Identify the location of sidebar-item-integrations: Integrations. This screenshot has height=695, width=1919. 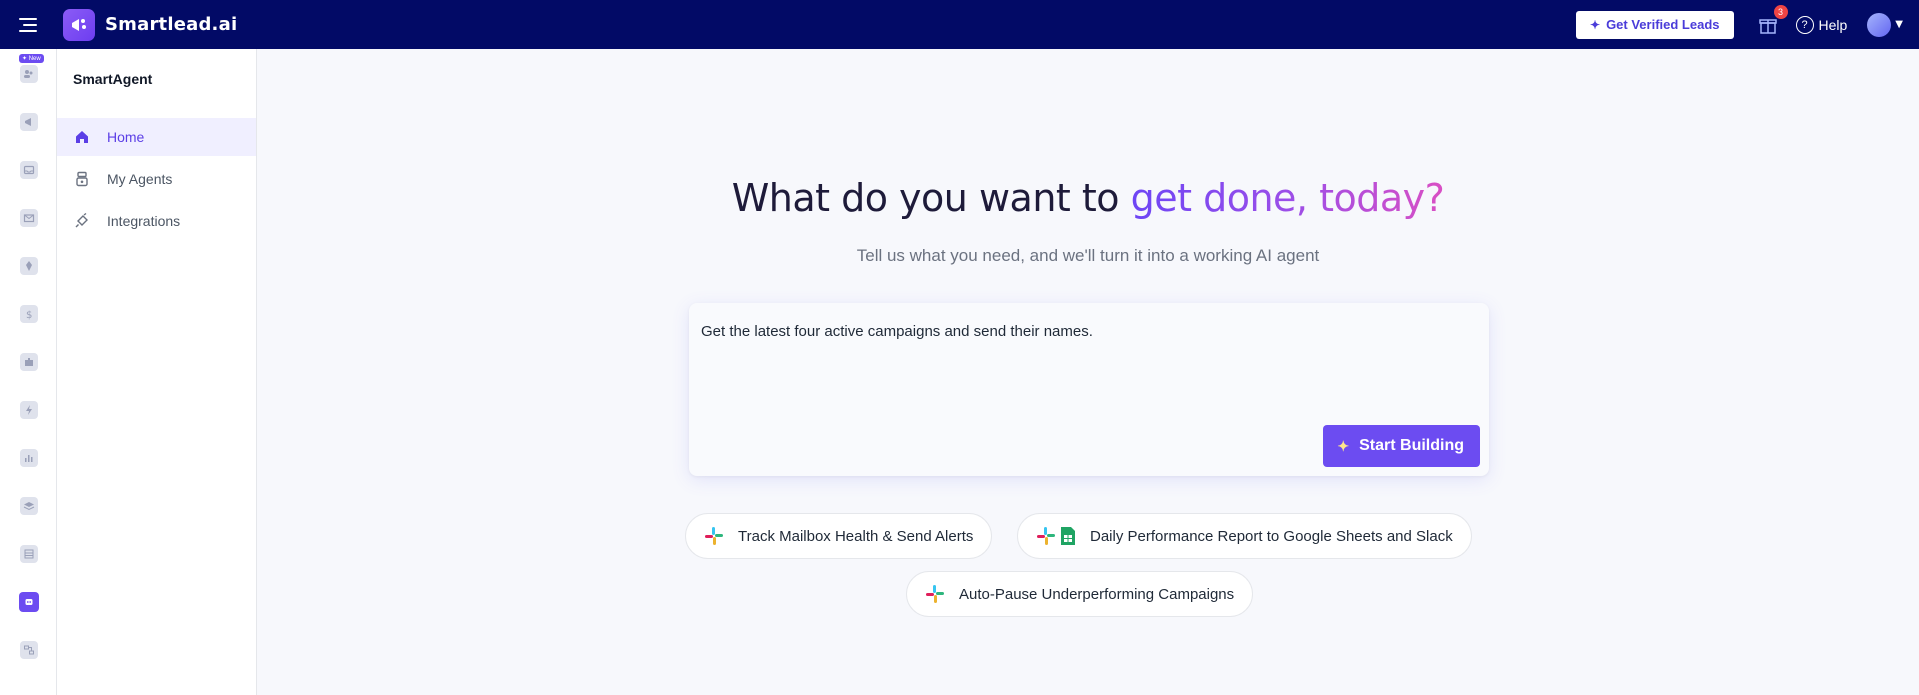
(156, 221).